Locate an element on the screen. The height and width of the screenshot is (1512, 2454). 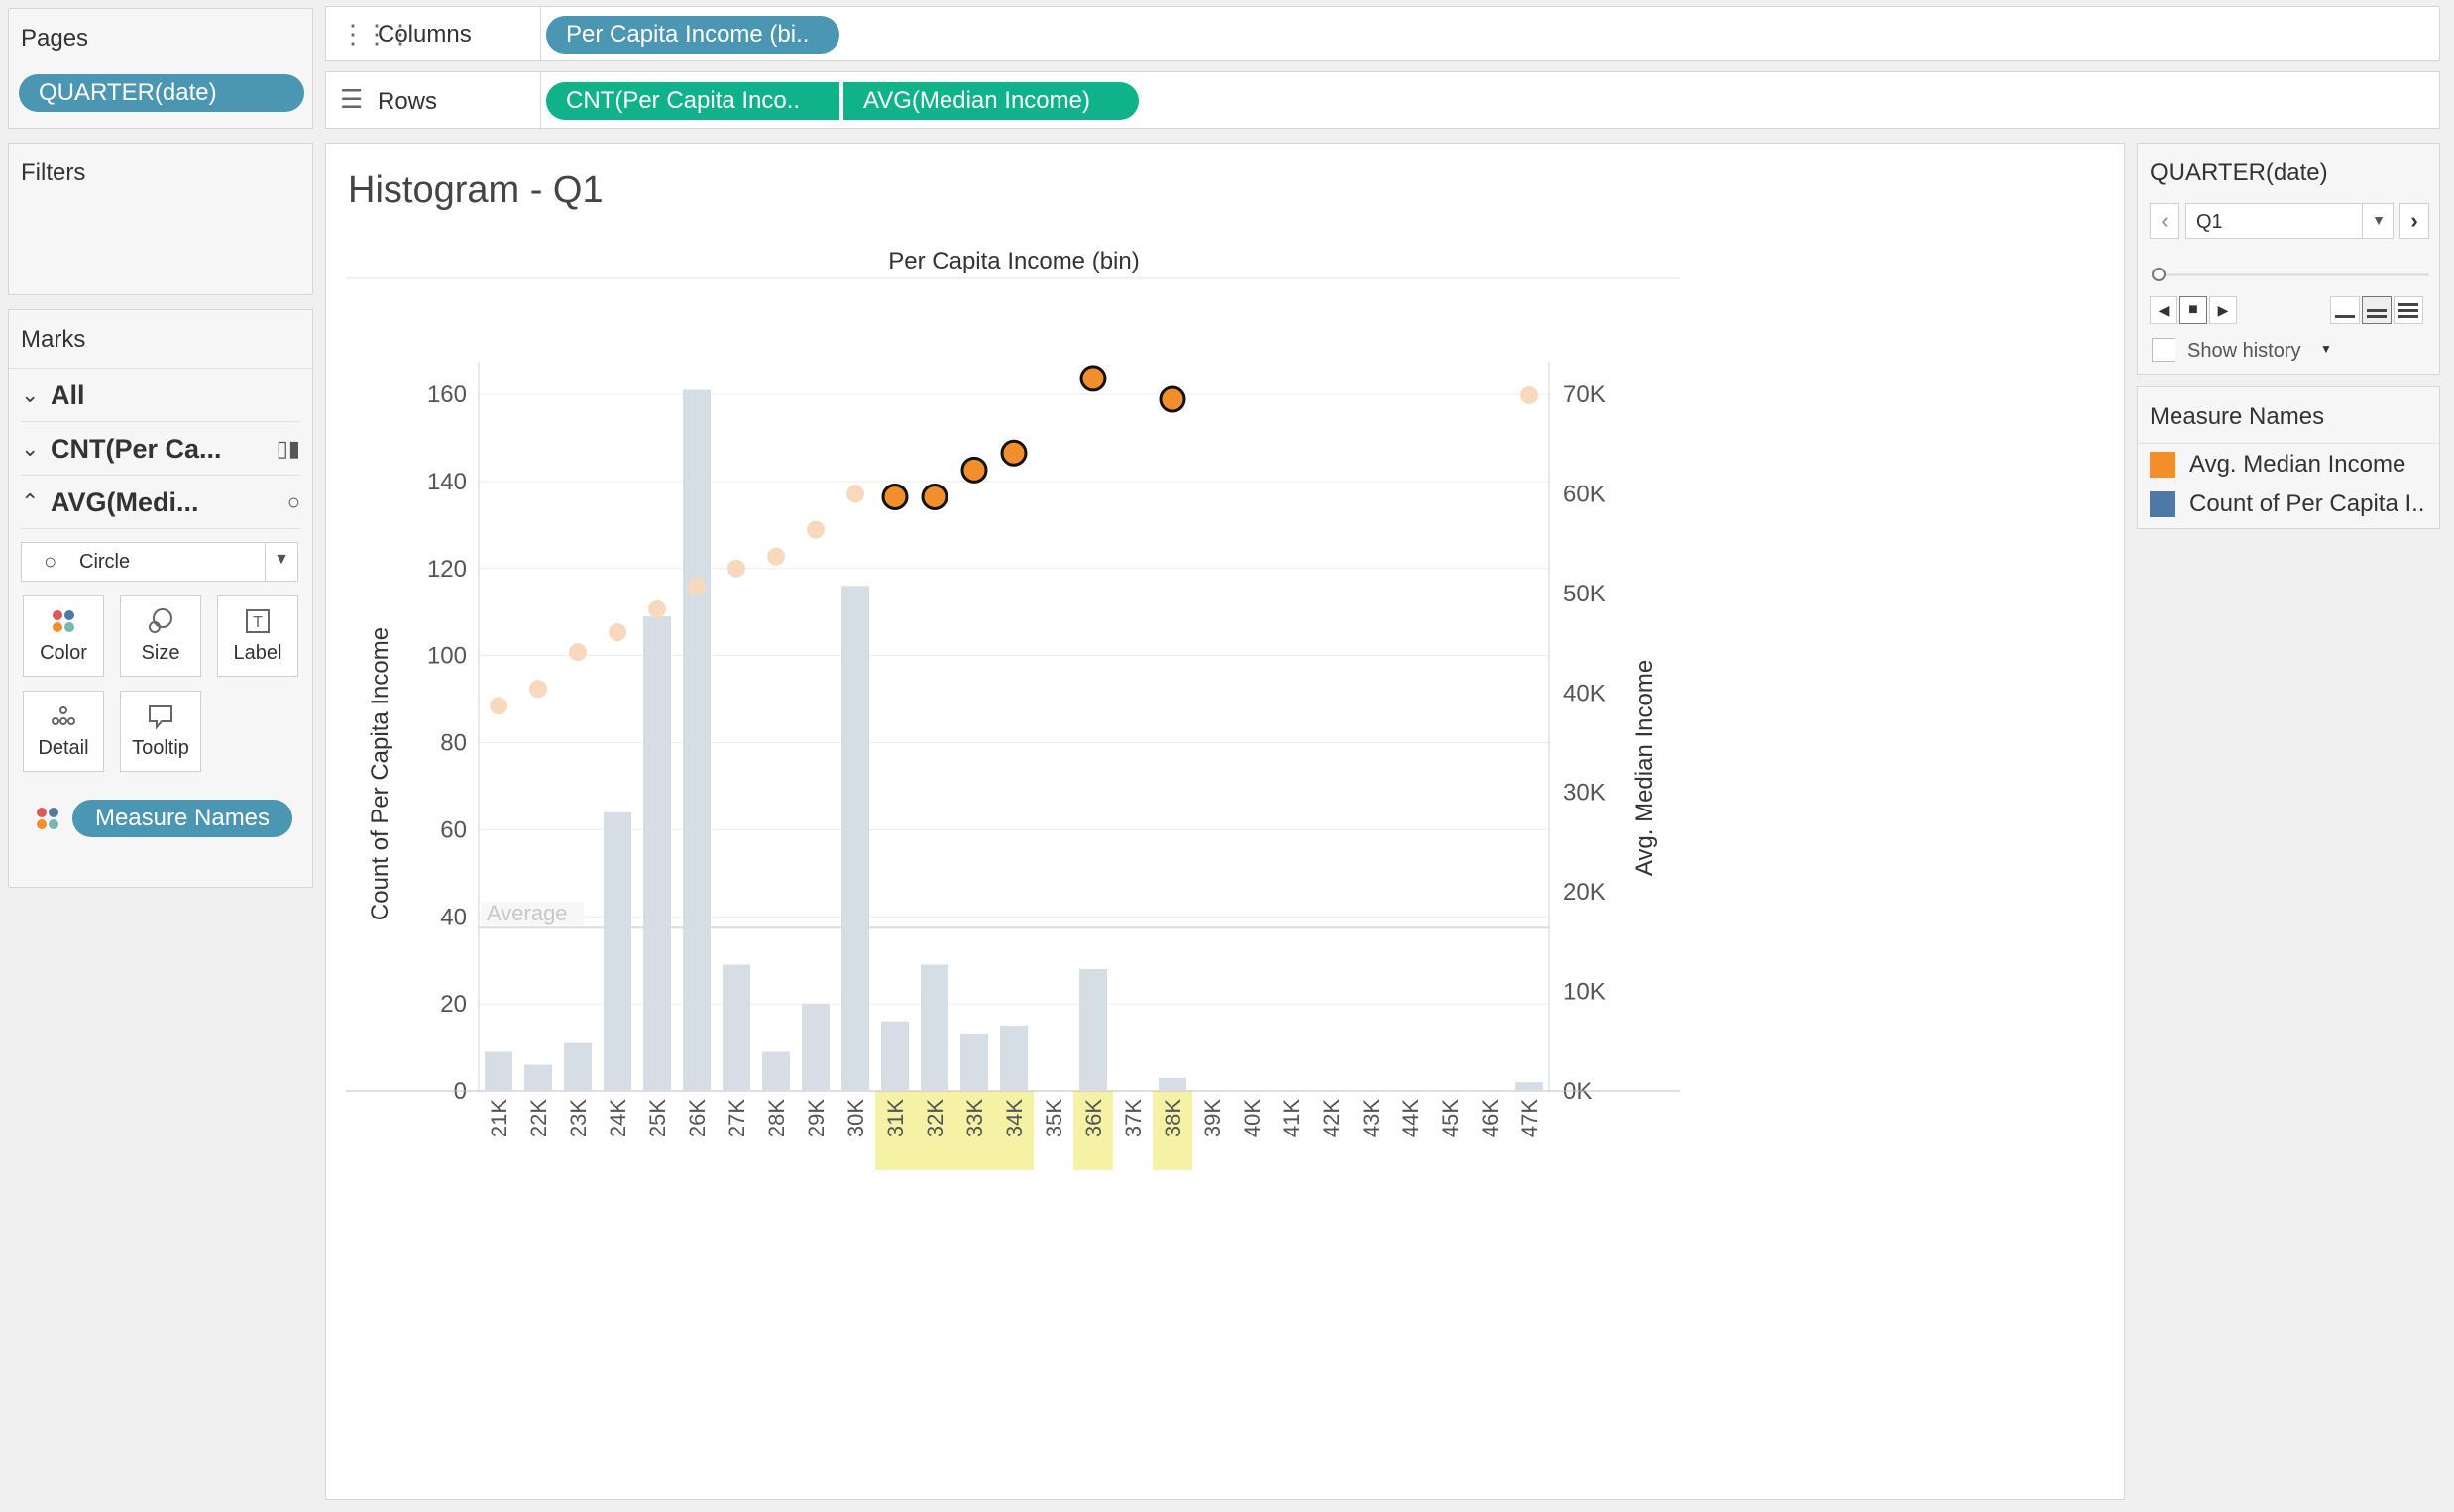
x-tick-label: 45K is located at coordinates (1450, 1118).